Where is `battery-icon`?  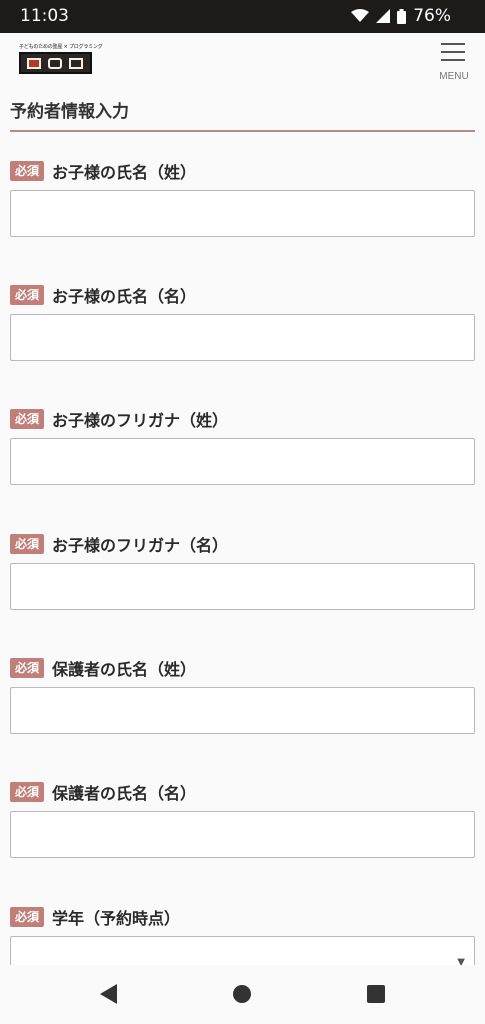 battery-icon is located at coordinates (402, 16).